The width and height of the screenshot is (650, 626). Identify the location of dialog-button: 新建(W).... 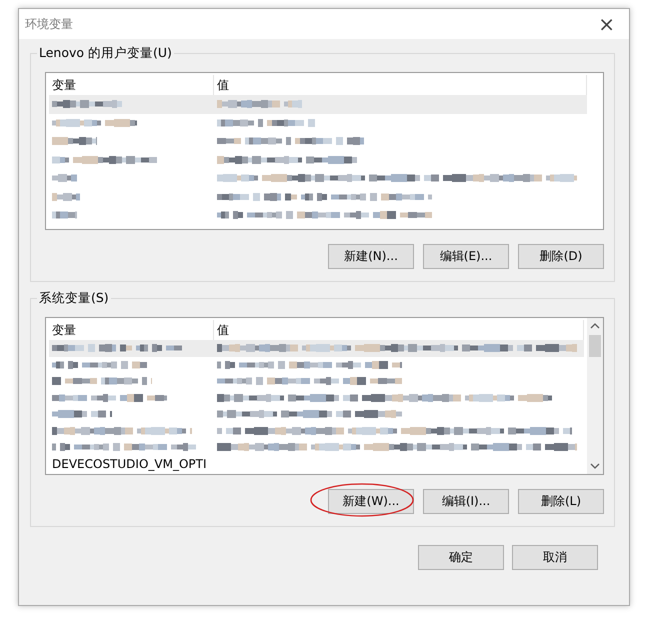
(371, 501).